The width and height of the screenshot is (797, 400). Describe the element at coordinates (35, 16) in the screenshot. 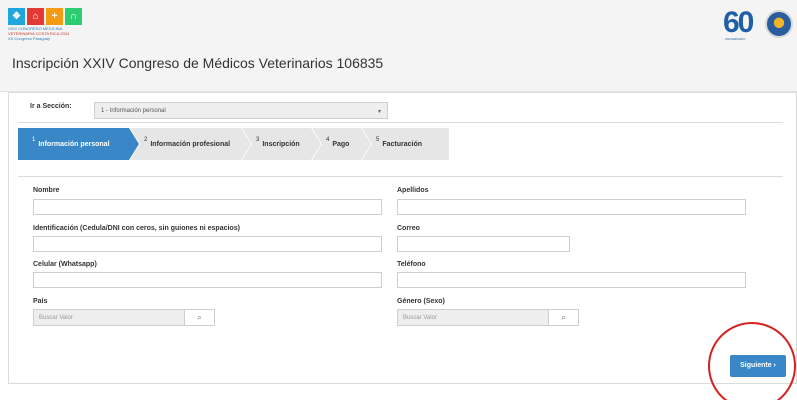

I see `house-icon: ⌂` at that location.